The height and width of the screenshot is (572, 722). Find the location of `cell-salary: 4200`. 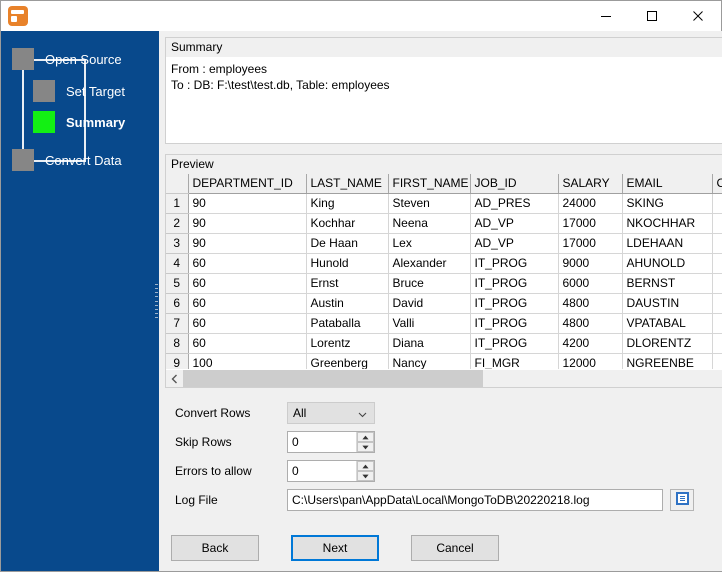

cell-salary: 4200 is located at coordinates (590, 343).